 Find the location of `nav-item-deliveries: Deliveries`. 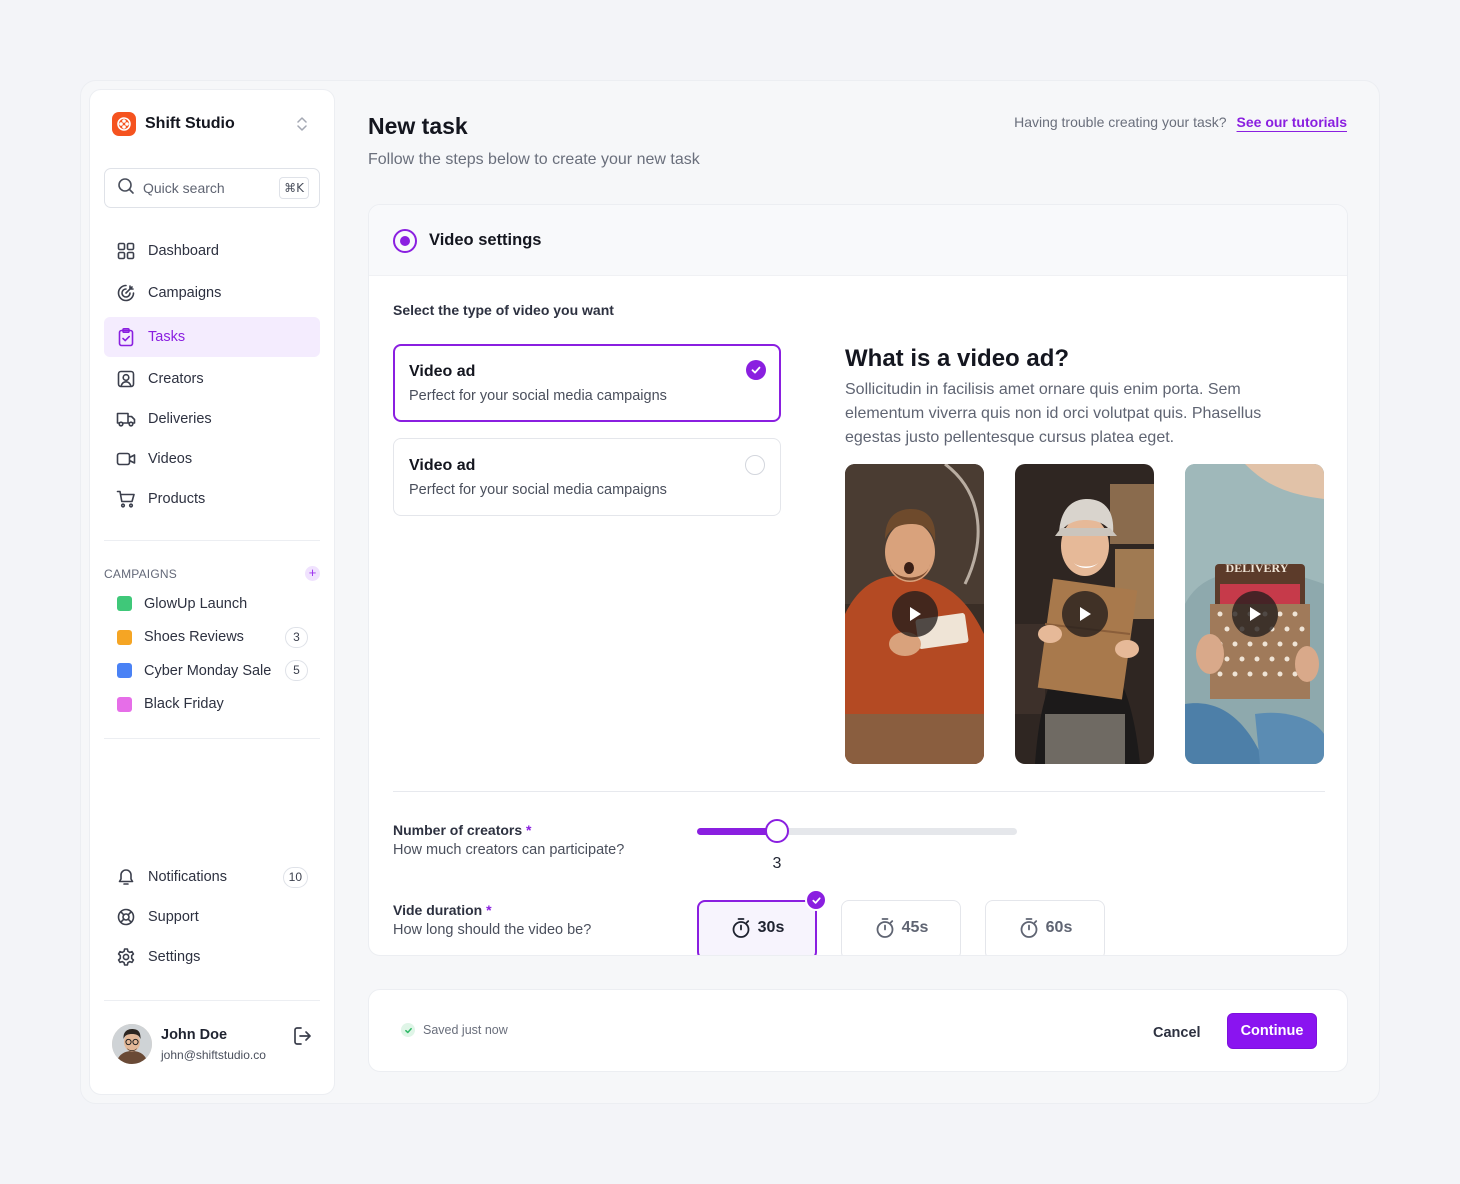

nav-item-deliveries: Deliveries is located at coordinates (212, 419).